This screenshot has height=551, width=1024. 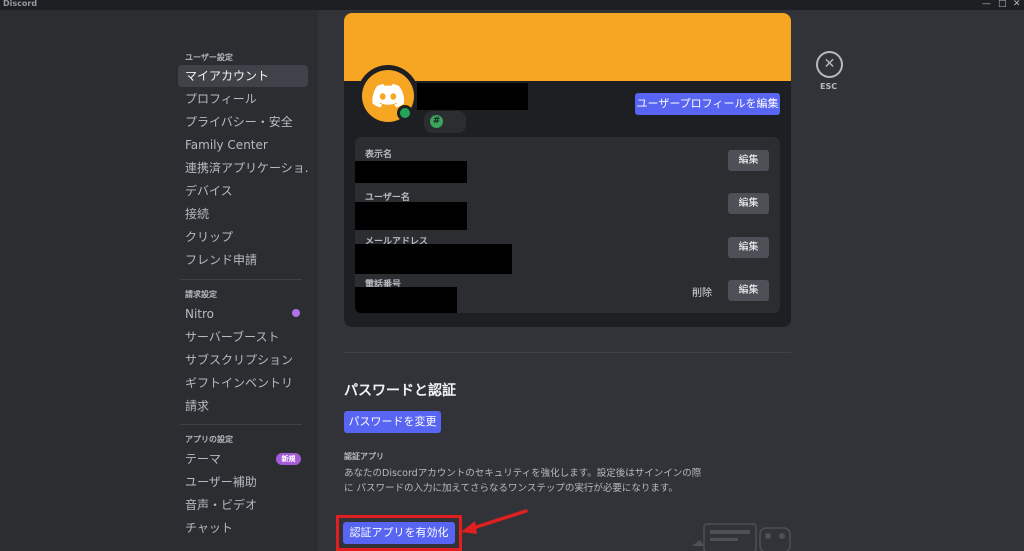 I want to click on redacted-display-name, so click(x=472, y=96).